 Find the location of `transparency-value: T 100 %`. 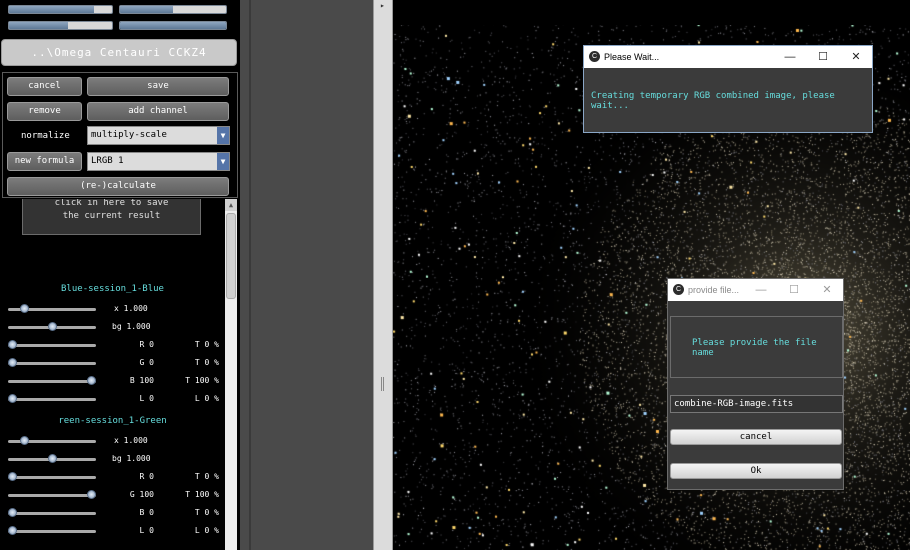

transparency-value: T 100 % is located at coordinates (202, 380).